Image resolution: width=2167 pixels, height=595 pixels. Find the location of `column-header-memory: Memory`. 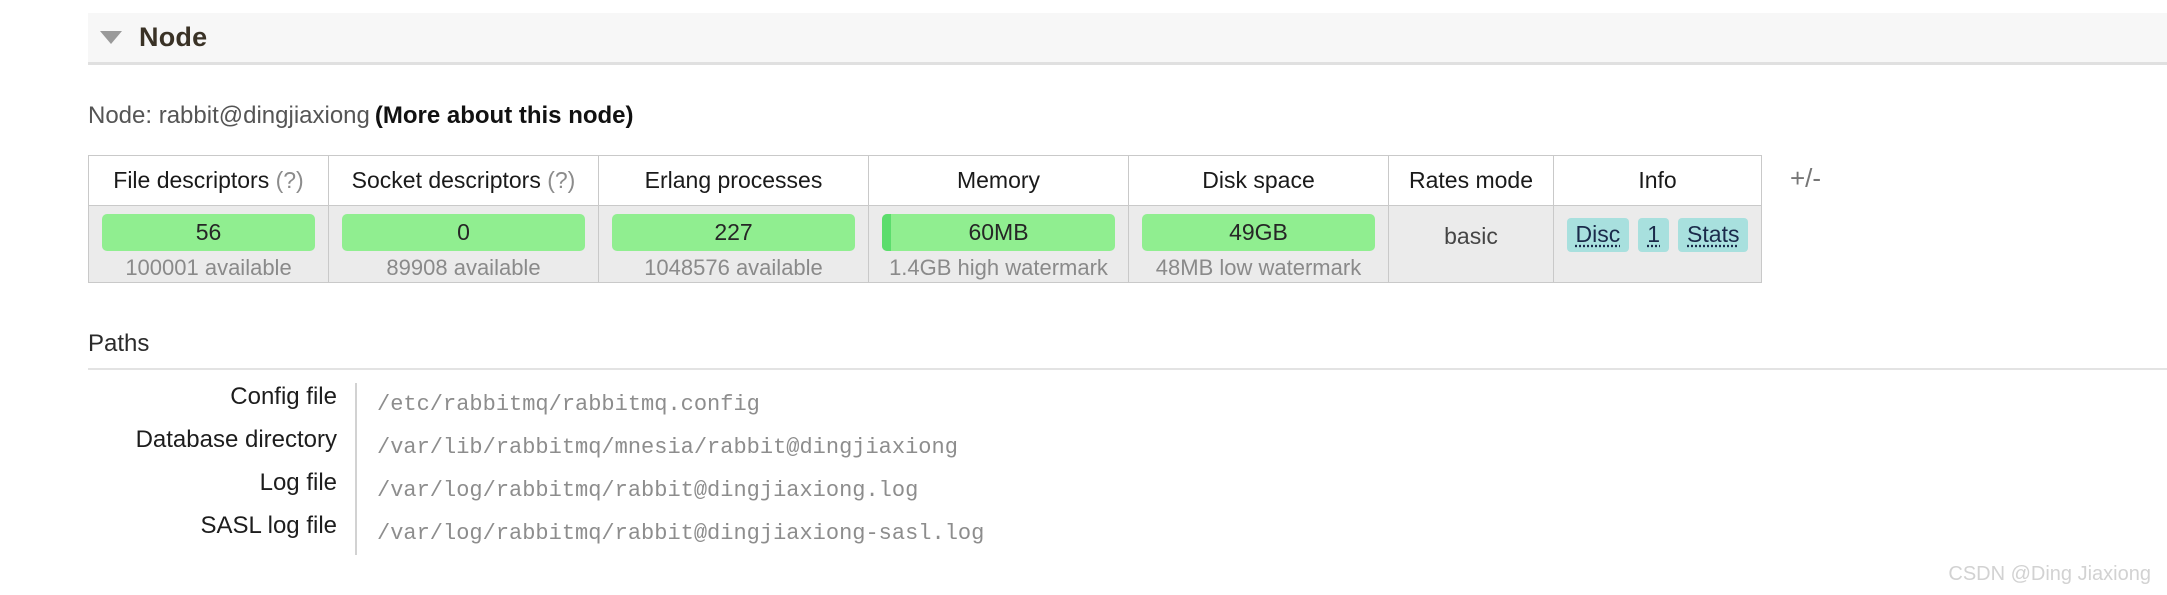

column-header-memory: Memory is located at coordinates (998, 180).